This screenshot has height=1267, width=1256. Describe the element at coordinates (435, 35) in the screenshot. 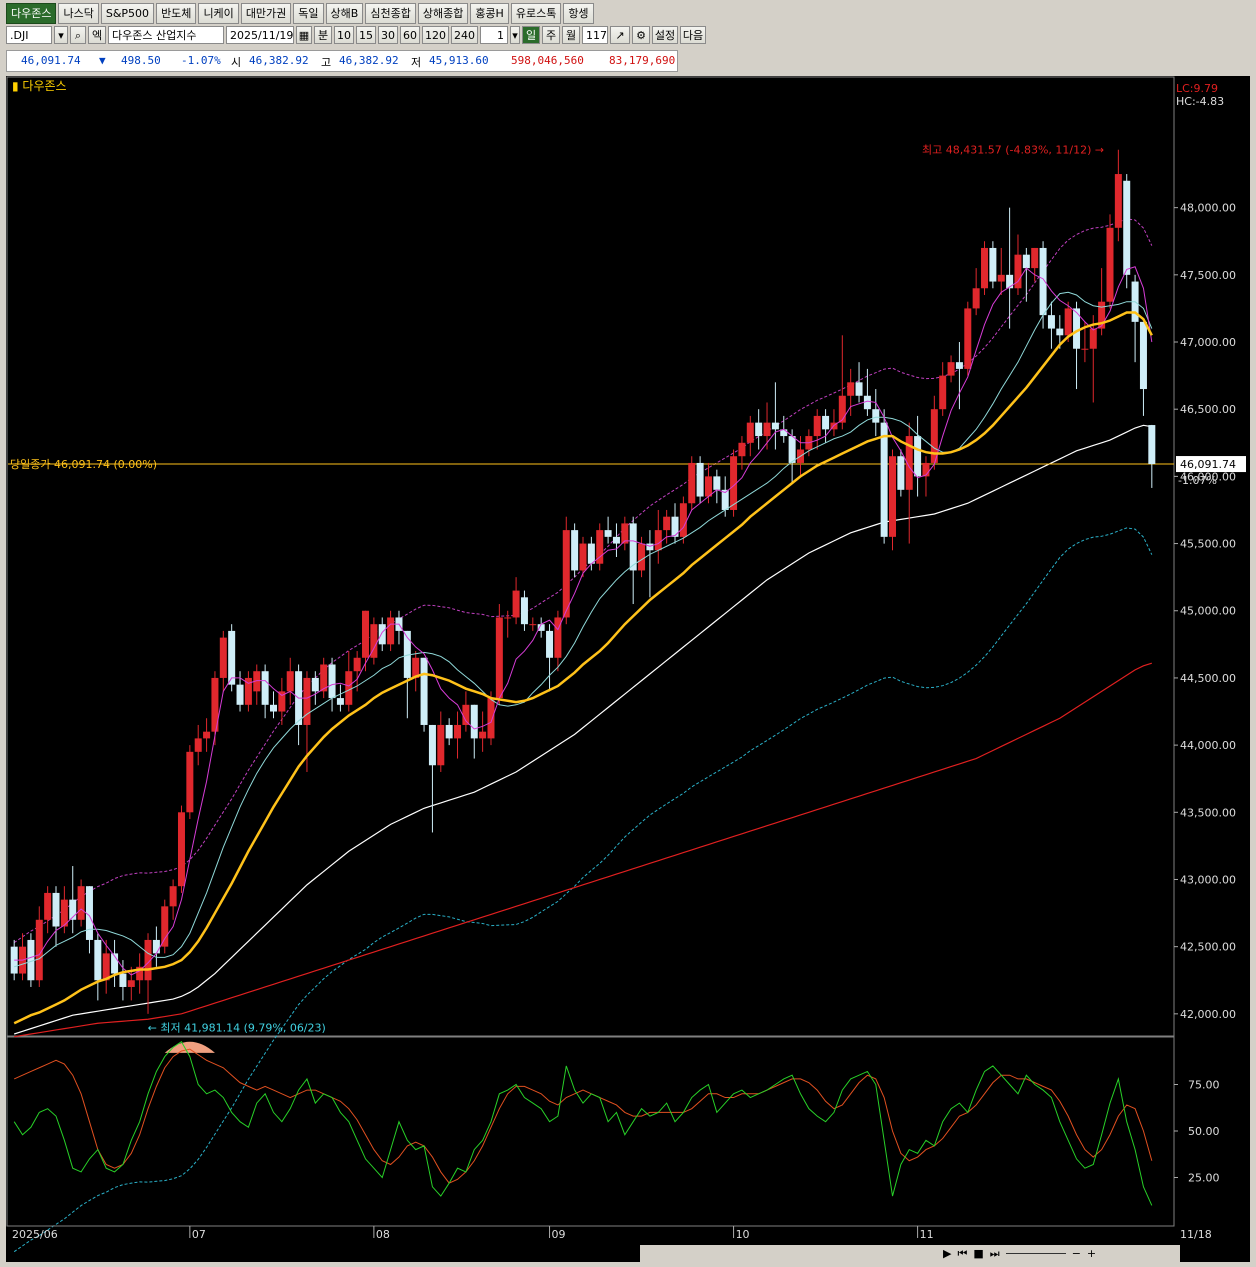

I see `period-button-120: 120` at that location.